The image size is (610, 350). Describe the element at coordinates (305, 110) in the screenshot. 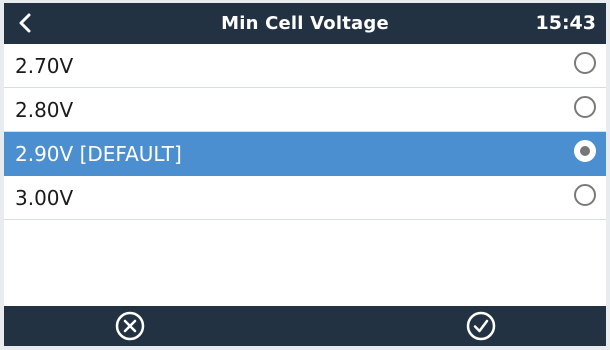

I see `option-row-2-80v: 2.80V` at that location.